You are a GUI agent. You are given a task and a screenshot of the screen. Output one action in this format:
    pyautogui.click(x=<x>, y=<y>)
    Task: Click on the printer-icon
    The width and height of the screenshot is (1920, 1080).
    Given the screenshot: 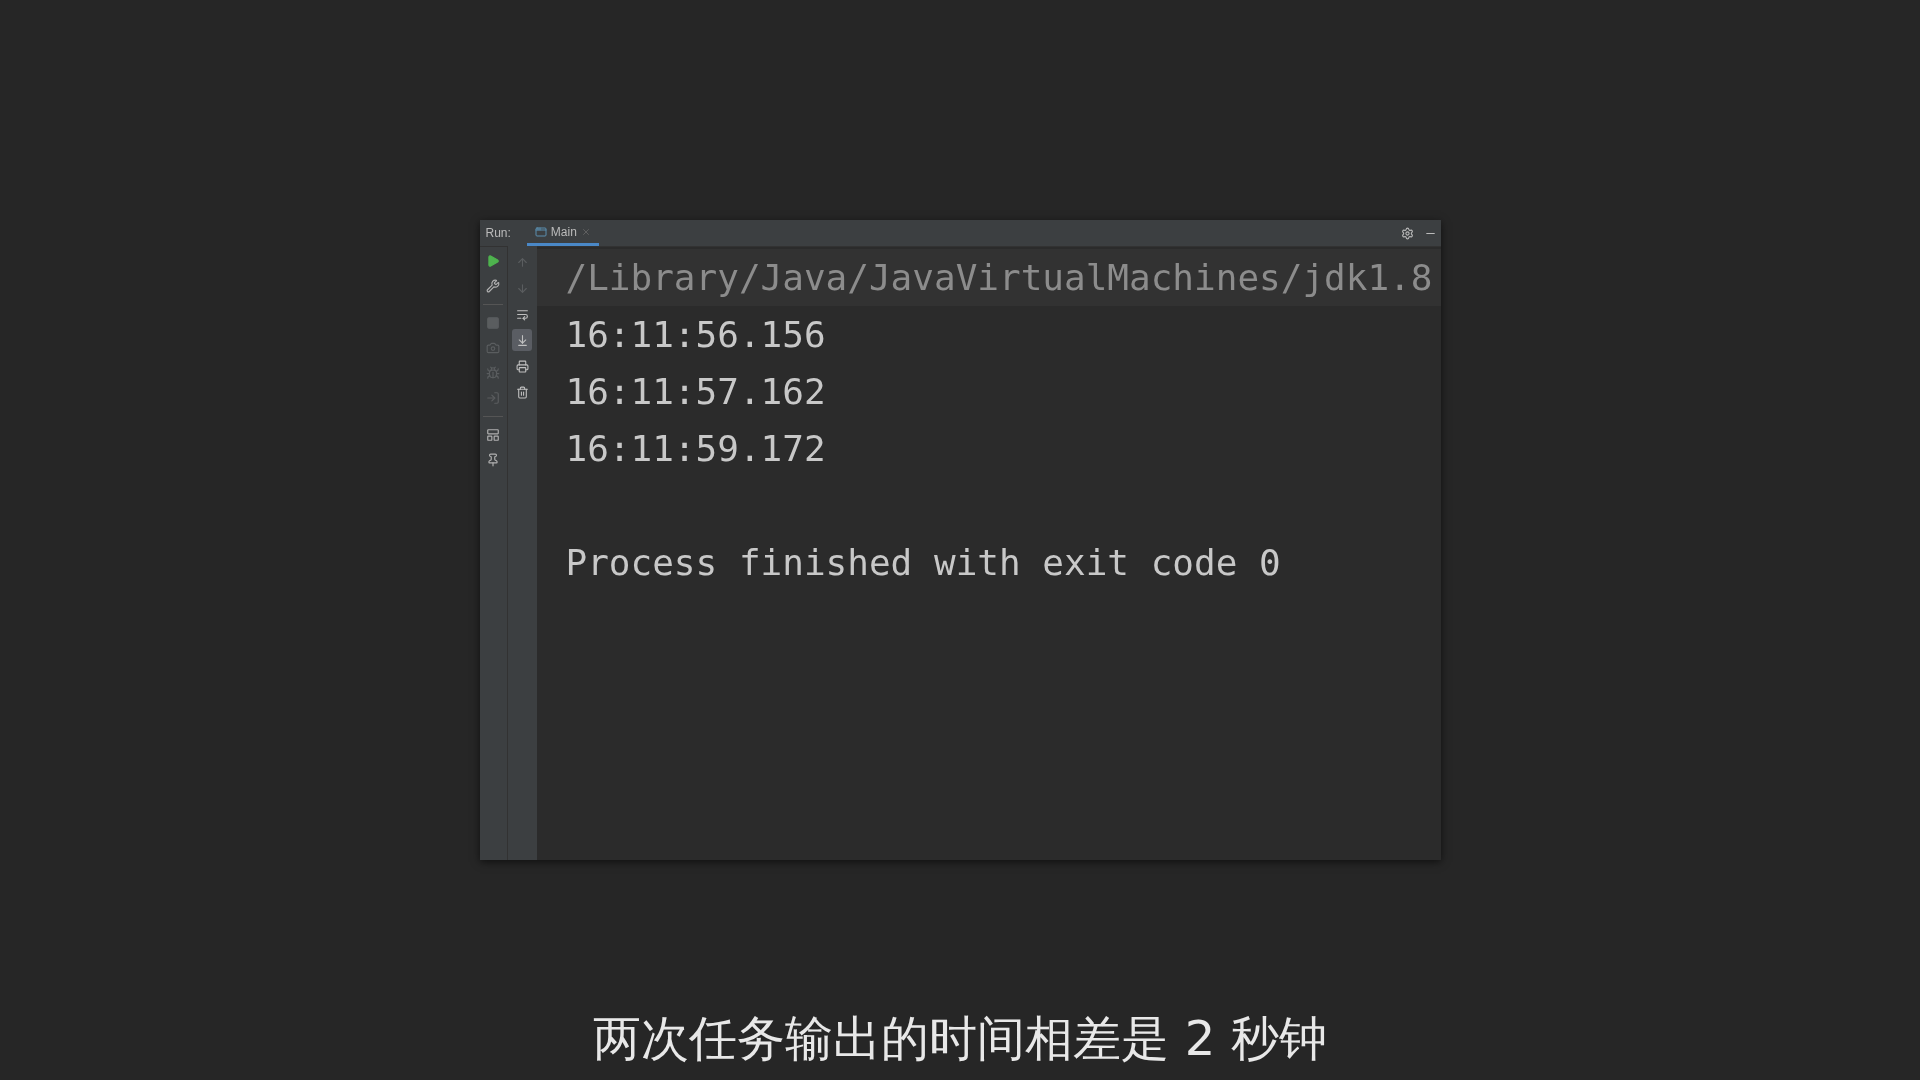 What is the action you would take?
    pyautogui.click(x=522, y=366)
    